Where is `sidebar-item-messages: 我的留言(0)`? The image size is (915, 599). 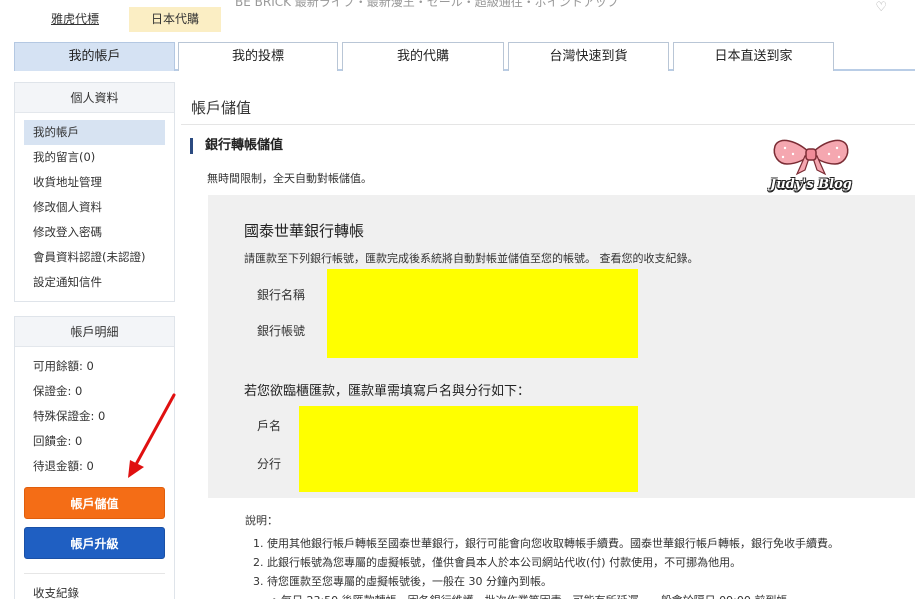 sidebar-item-messages: 我的留言(0) is located at coordinates (94, 157).